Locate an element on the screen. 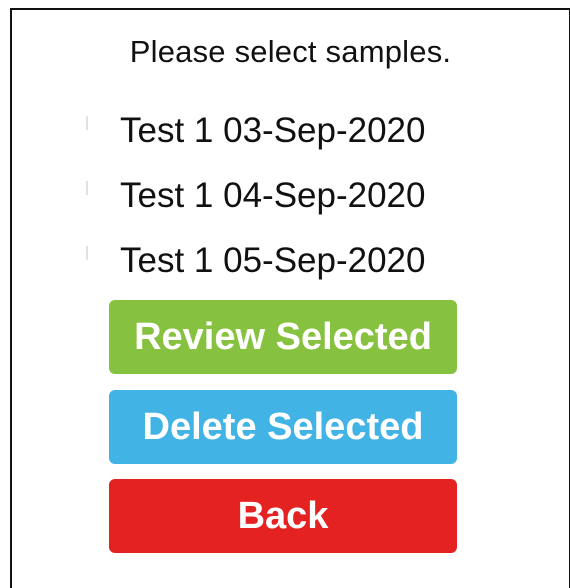 The height and width of the screenshot is (588, 570). sample-label: Test 1 04-Sep-2020 is located at coordinates (273, 195).